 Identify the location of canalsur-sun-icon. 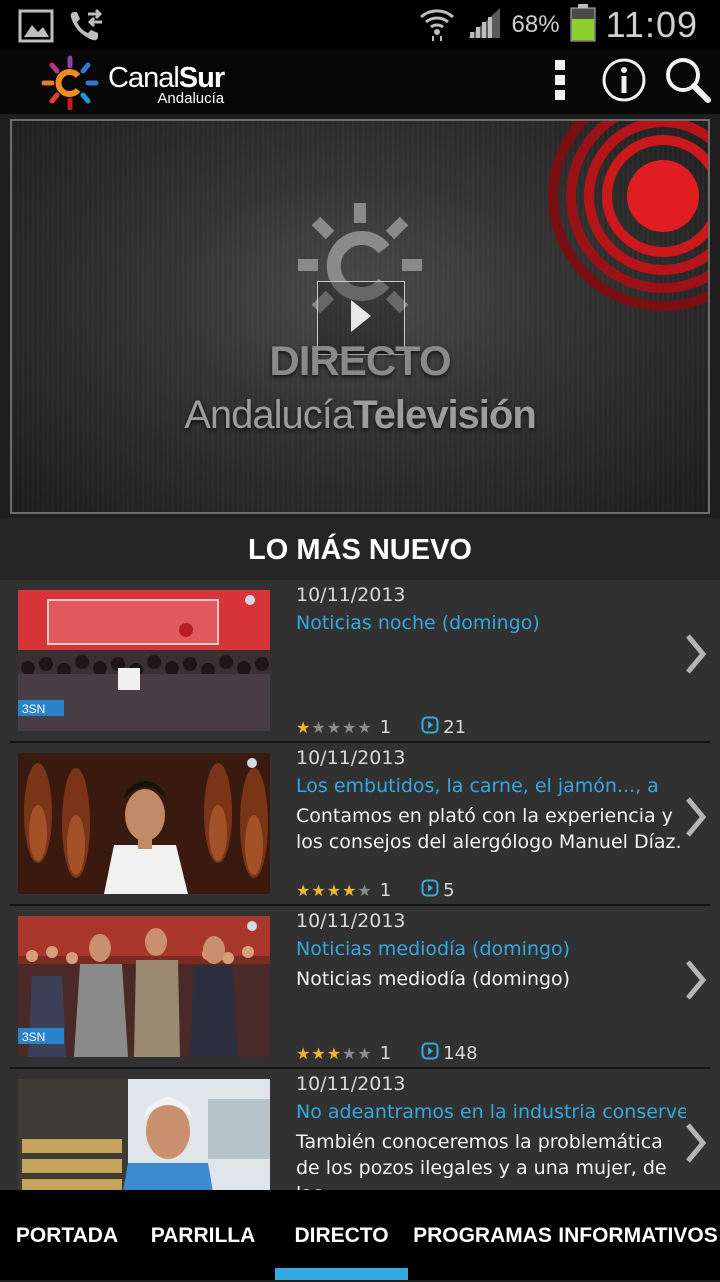
(70, 85).